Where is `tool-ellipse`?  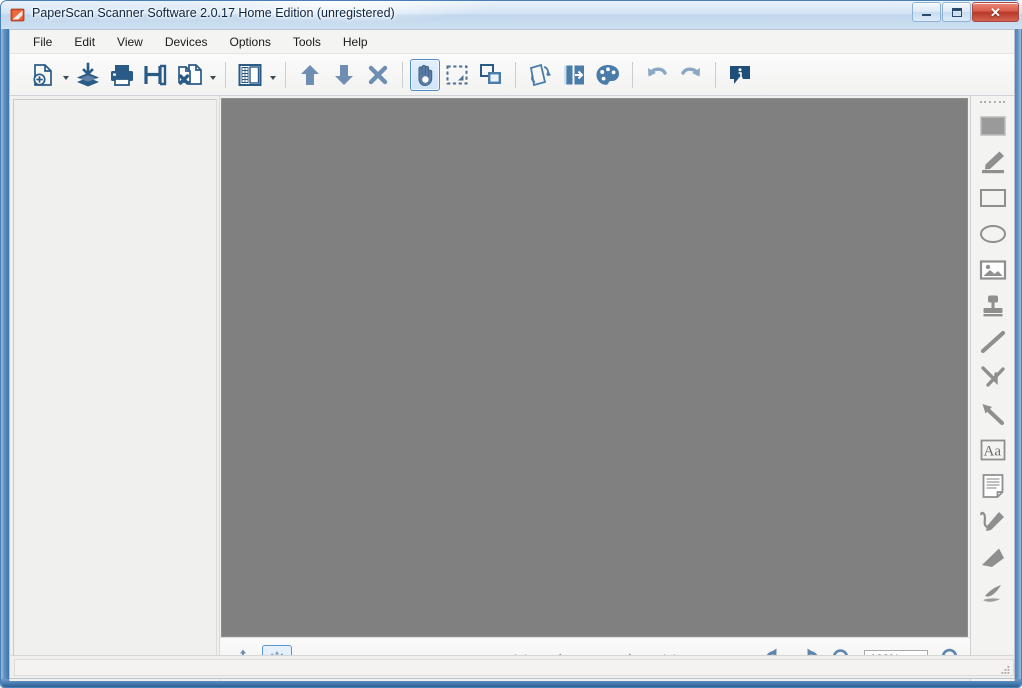 tool-ellipse is located at coordinates (993, 234).